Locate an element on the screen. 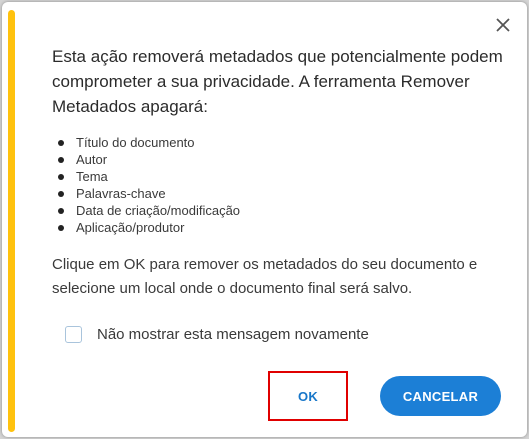  accent-bar is located at coordinates (11, 221).